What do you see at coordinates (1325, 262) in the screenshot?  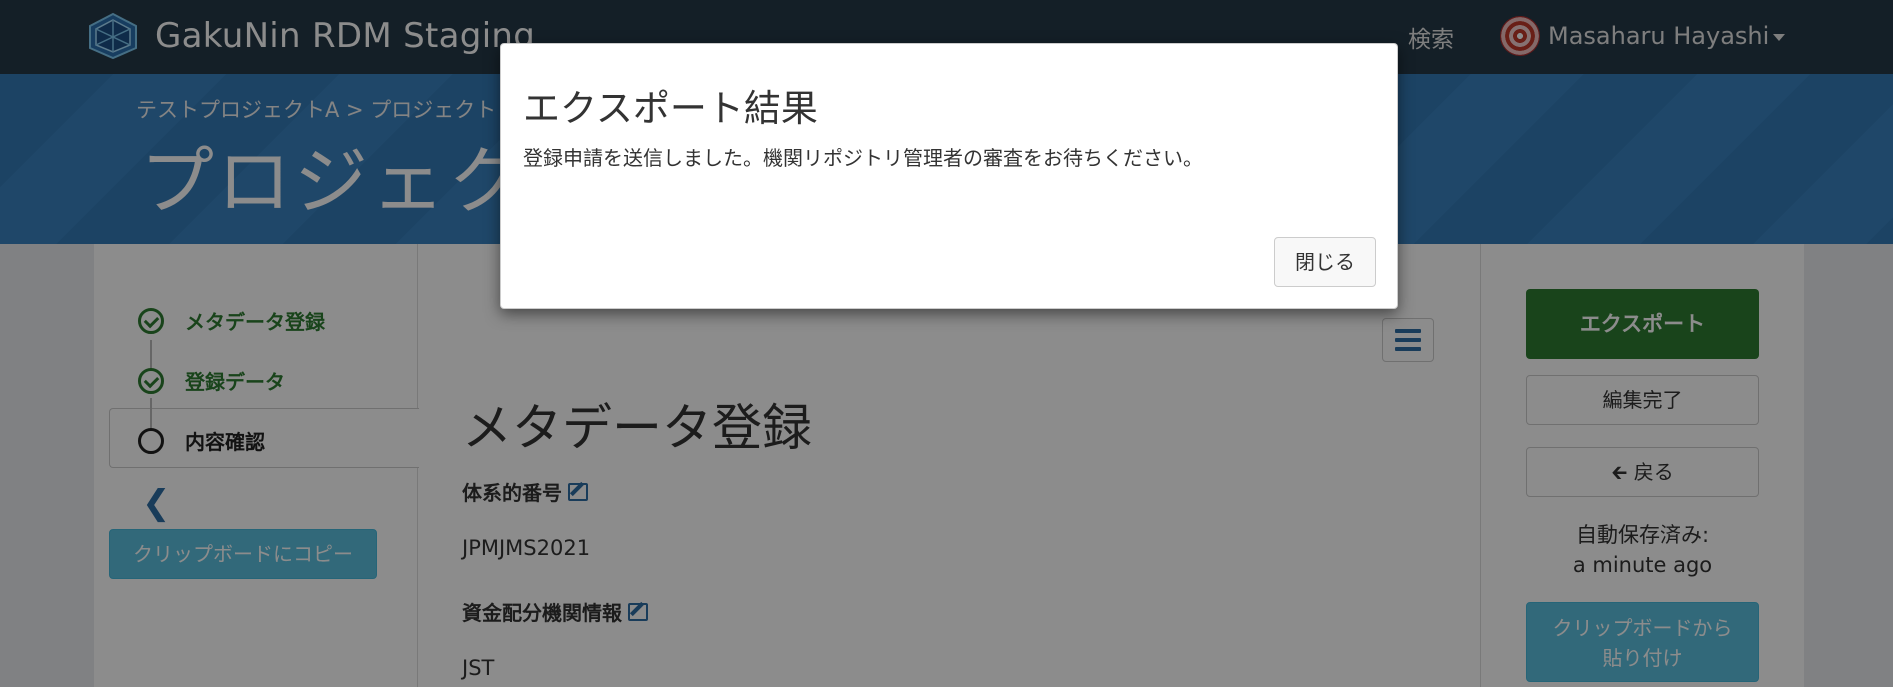 I see `close-button: 閉じる` at bounding box center [1325, 262].